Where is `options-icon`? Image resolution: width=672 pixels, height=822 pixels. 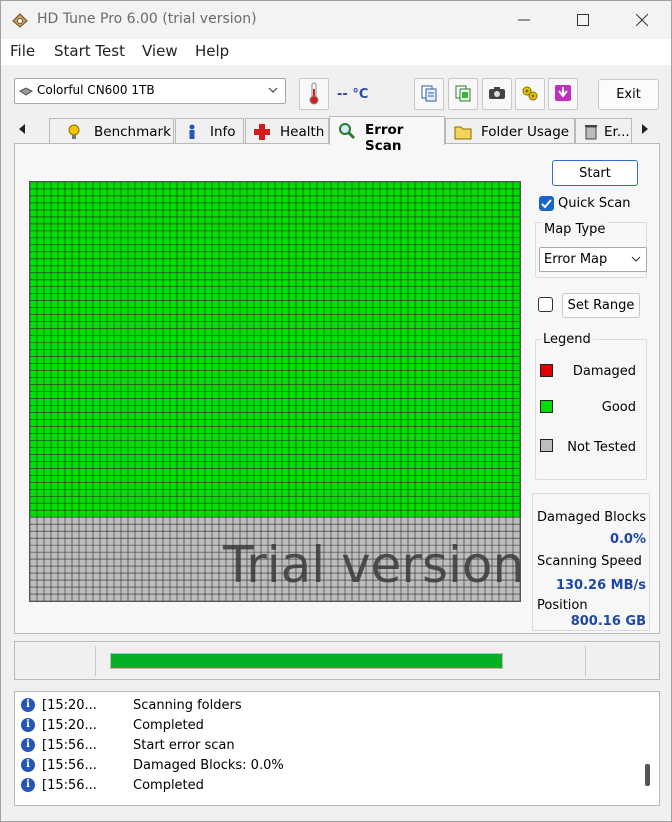
options-icon is located at coordinates (530, 94).